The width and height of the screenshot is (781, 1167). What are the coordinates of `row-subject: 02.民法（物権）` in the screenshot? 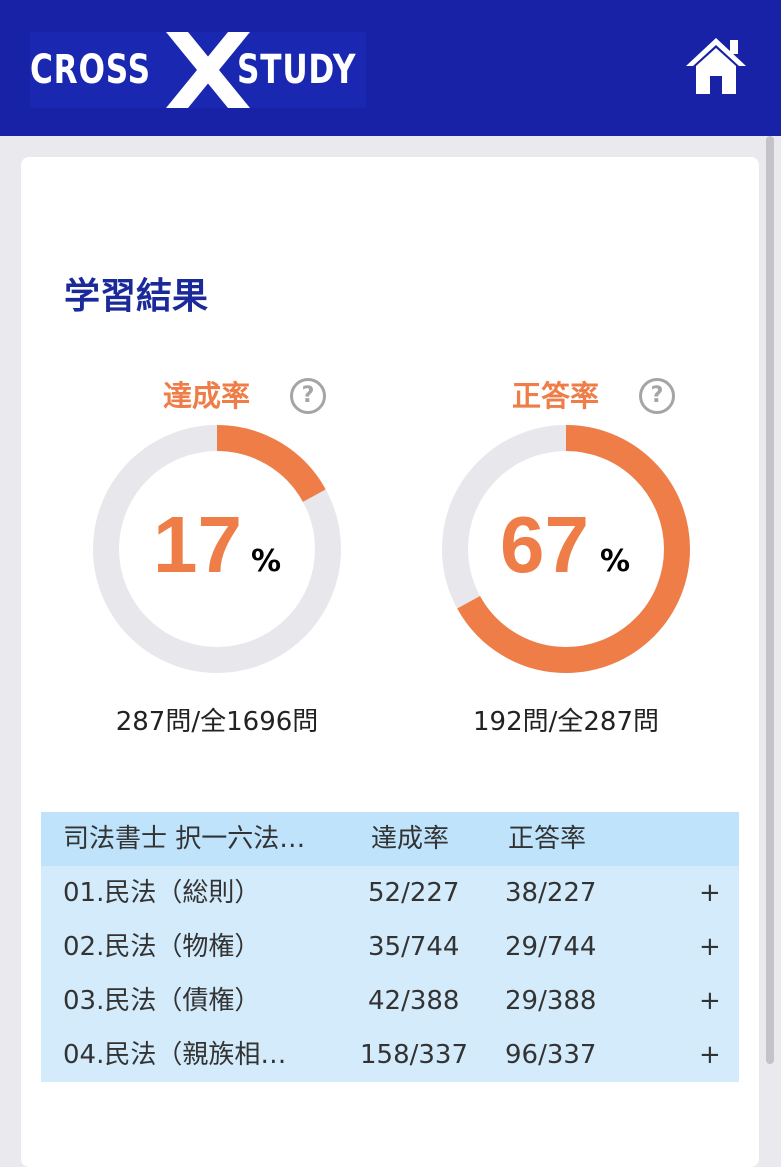 It's located at (162, 947).